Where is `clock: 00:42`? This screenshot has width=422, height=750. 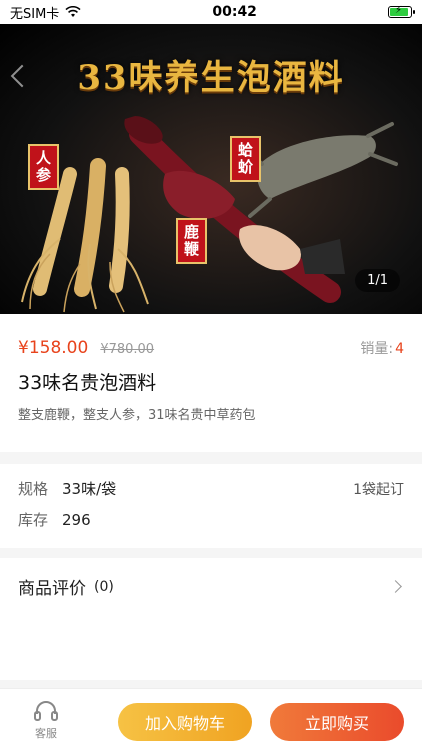 clock: 00:42 is located at coordinates (234, 12).